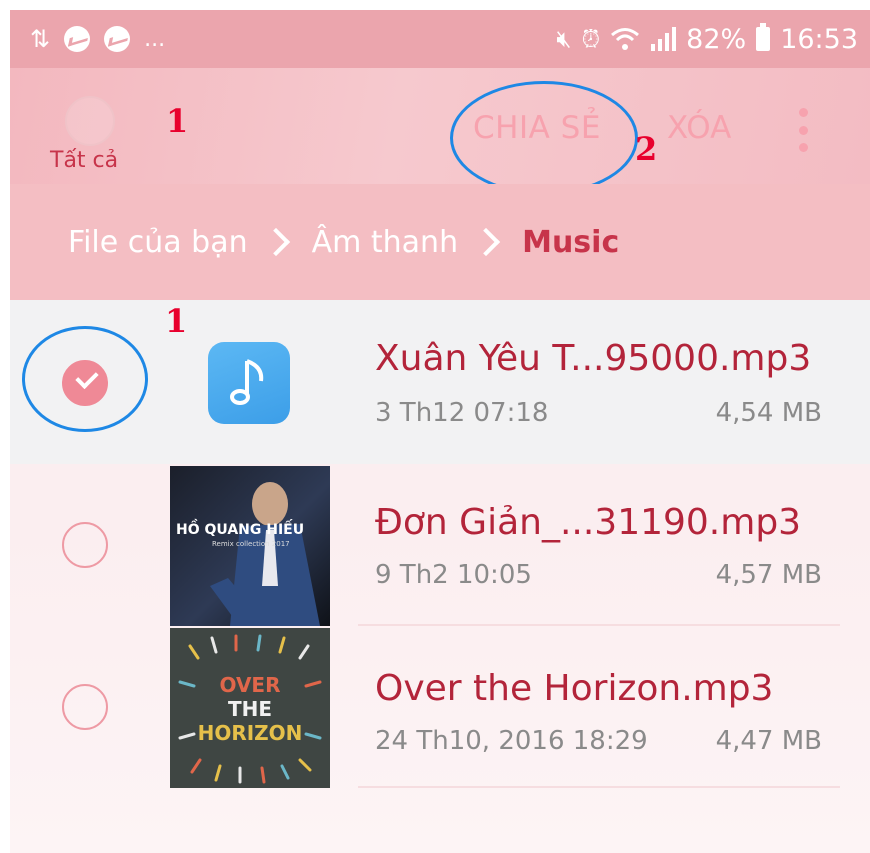  I want to click on annotation-step-1-top: 1, so click(177, 121).